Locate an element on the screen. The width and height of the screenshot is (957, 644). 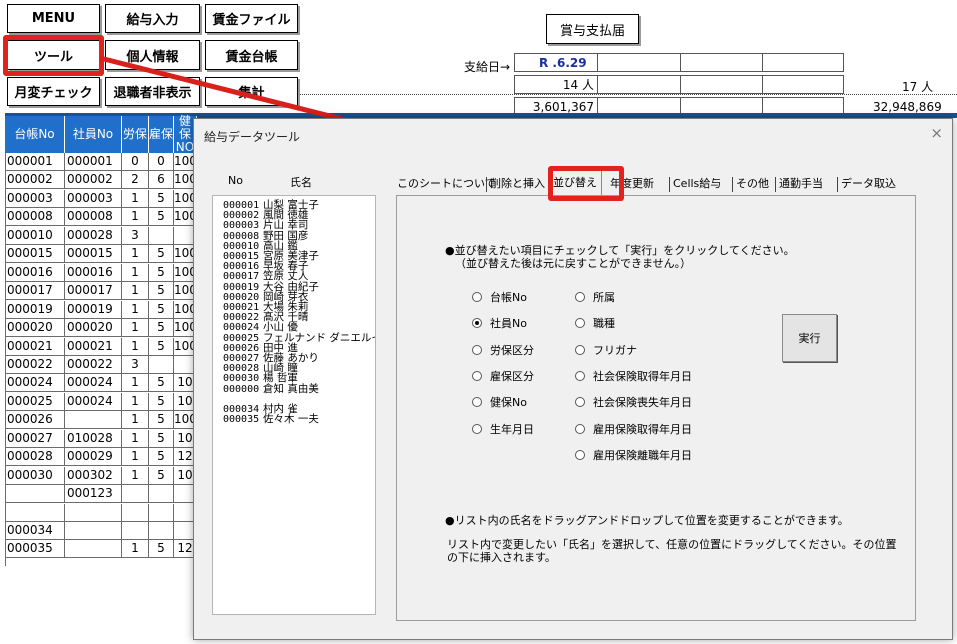
table-cell: 000123 is located at coordinates (93, 494).